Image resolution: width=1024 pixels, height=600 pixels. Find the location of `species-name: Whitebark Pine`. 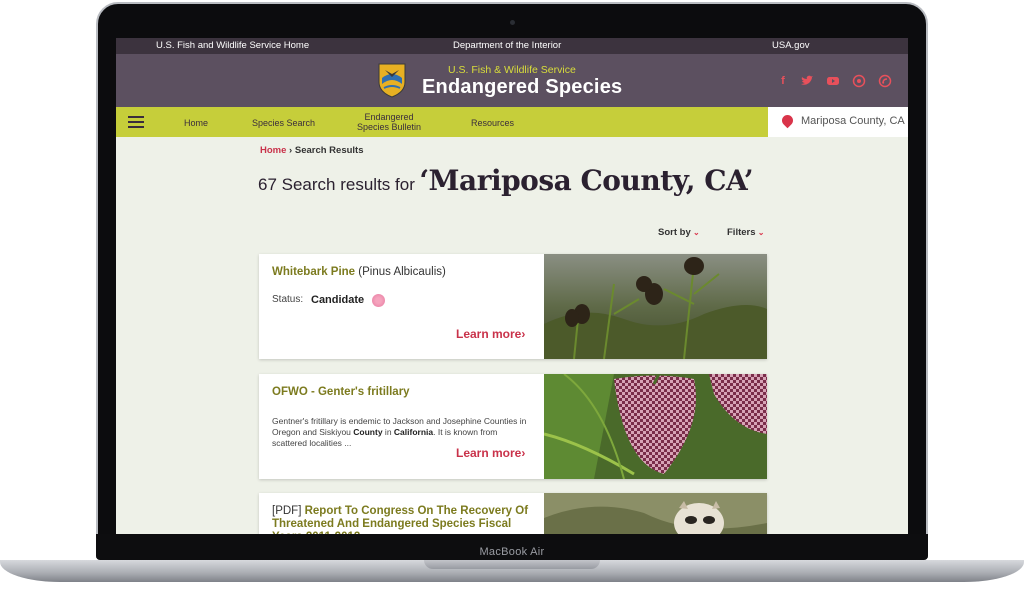

species-name: Whitebark Pine is located at coordinates (314, 272).